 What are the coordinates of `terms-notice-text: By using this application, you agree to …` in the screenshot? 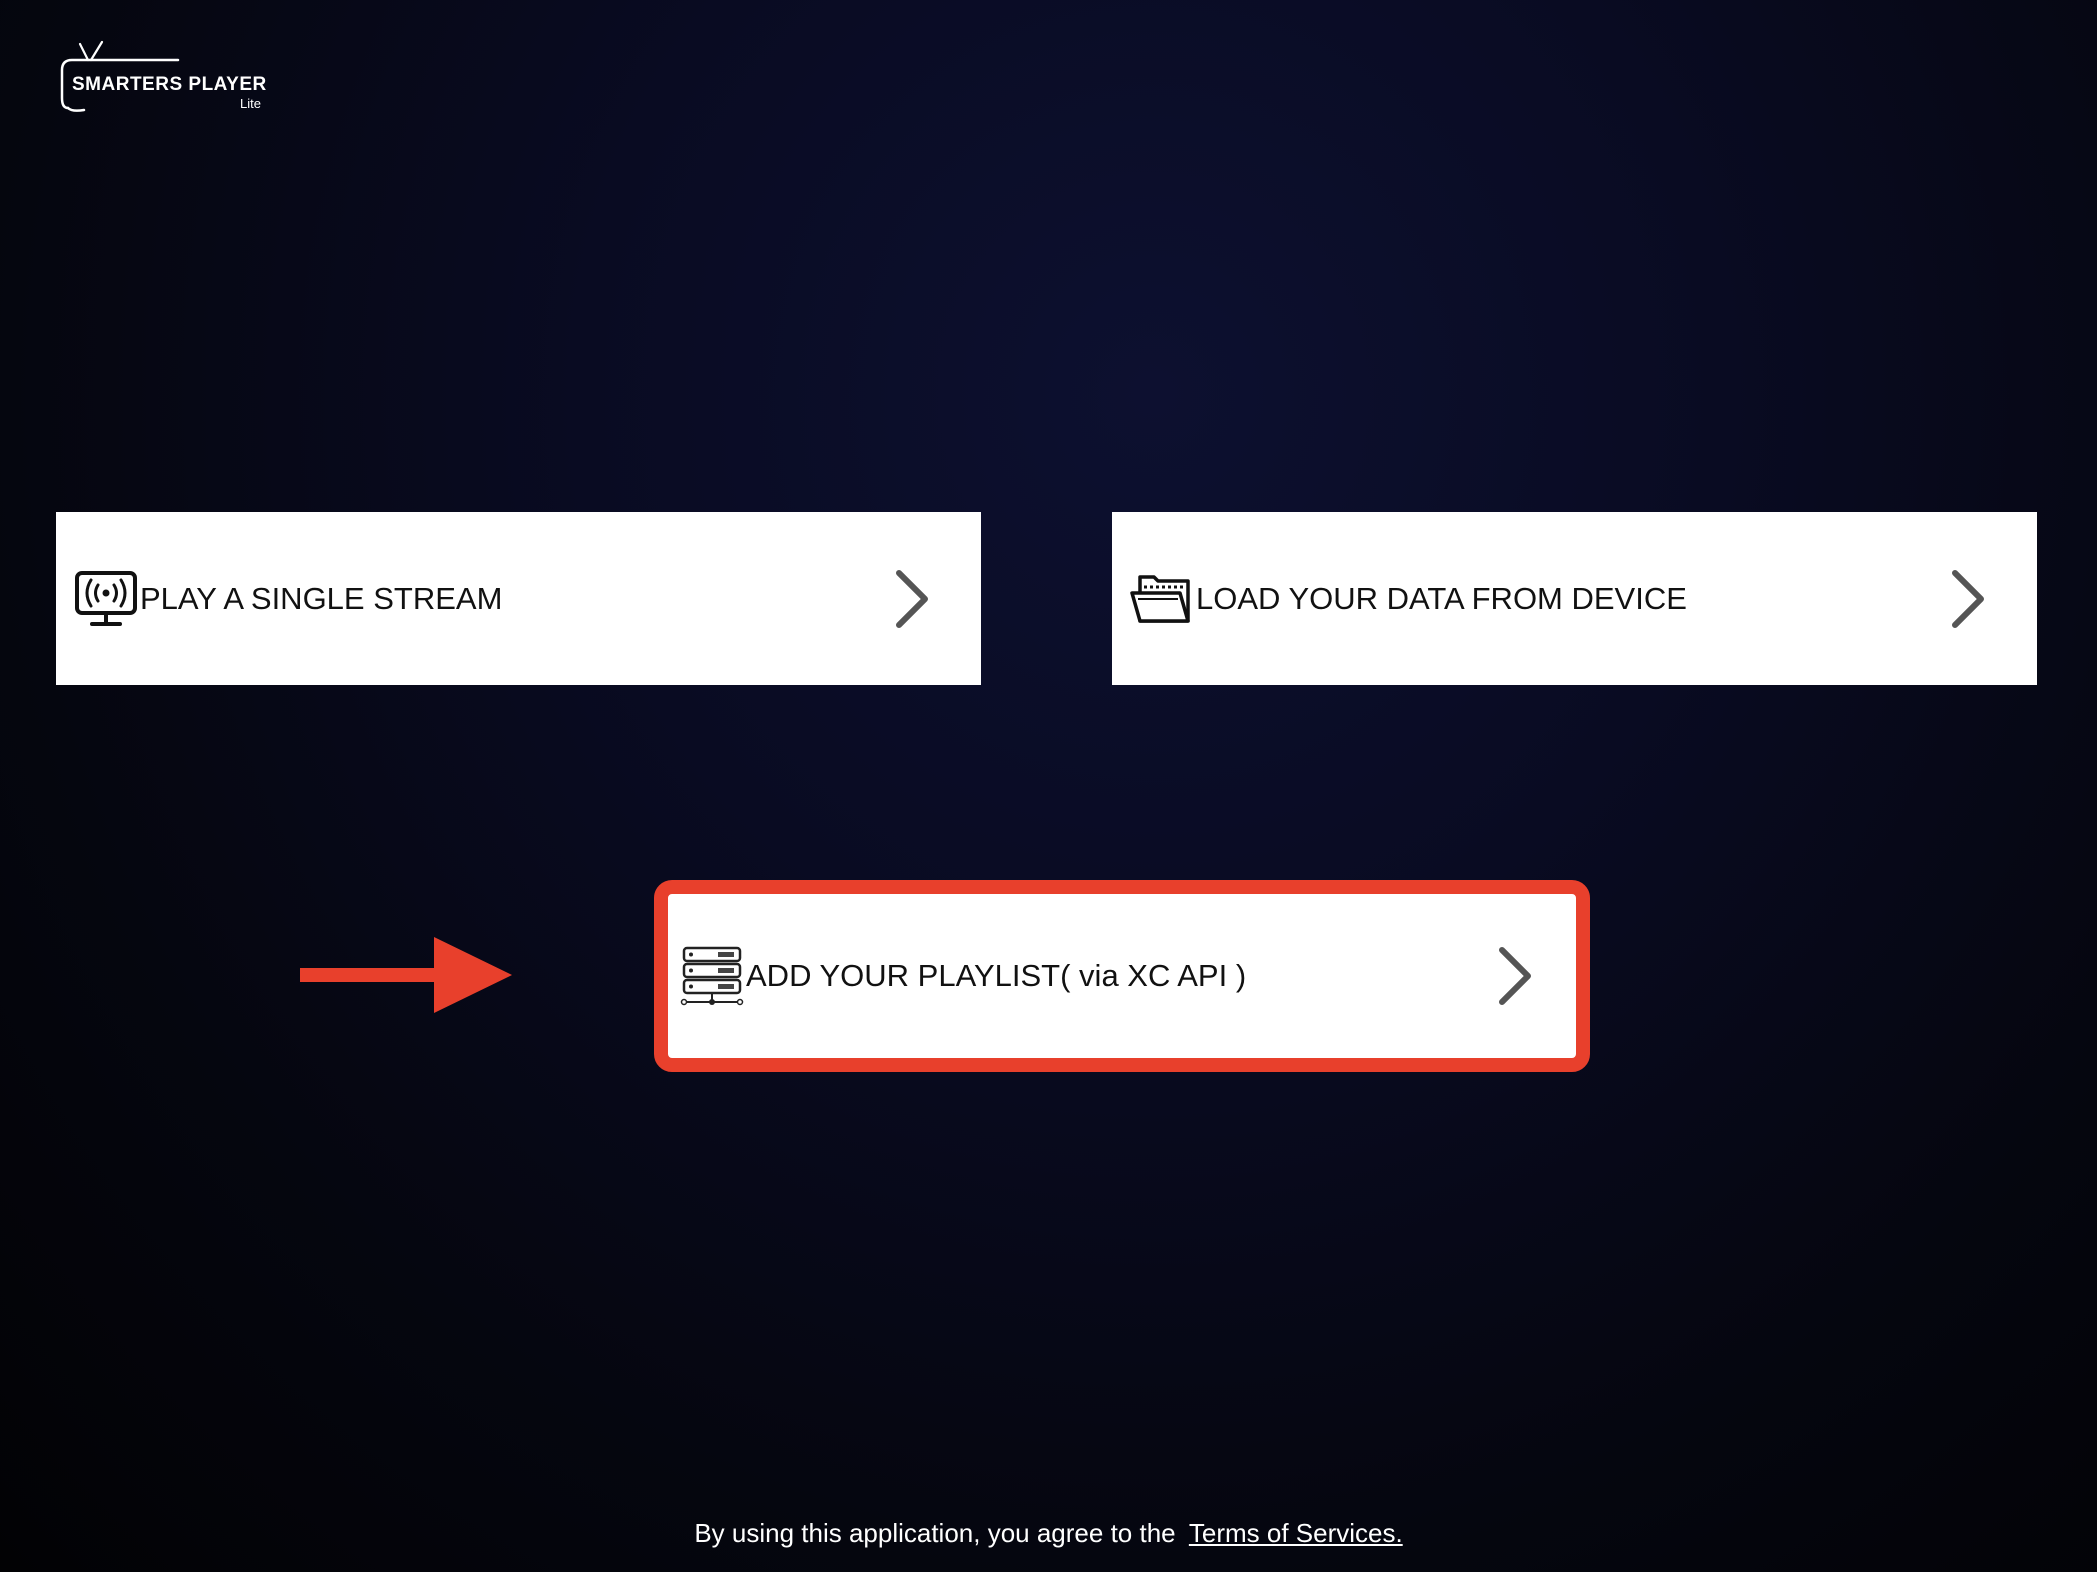 It's located at (935, 1533).